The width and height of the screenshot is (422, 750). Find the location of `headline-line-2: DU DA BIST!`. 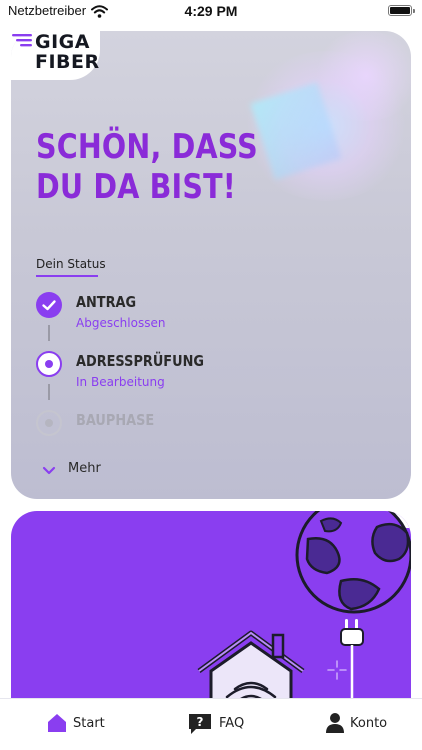

headline-line-2: DU DA BIST! is located at coordinates (136, 187).